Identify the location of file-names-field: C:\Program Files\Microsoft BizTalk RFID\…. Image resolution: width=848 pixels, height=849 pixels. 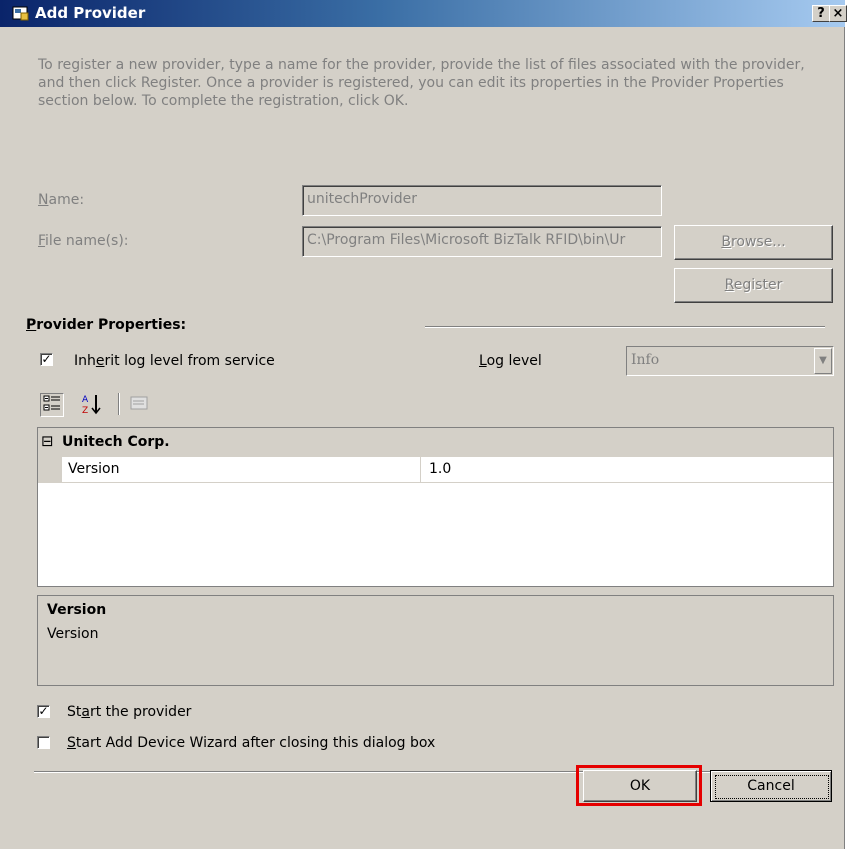
(482, 241).